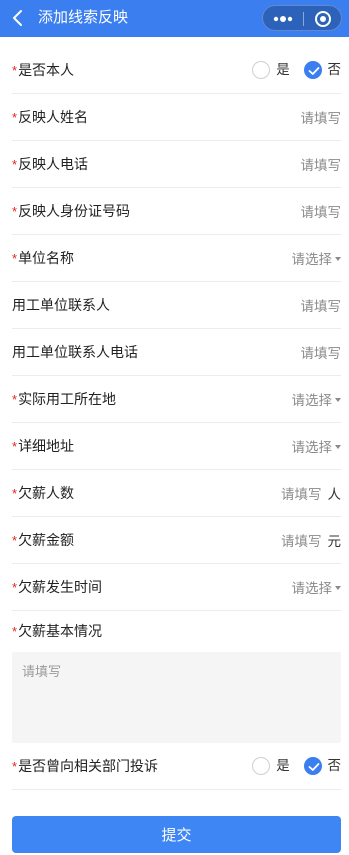 The width and height of the screenshot is (349, 855). I want to click on employer-contact-row: 用工单位联系人 请填写, so click(176, 305).